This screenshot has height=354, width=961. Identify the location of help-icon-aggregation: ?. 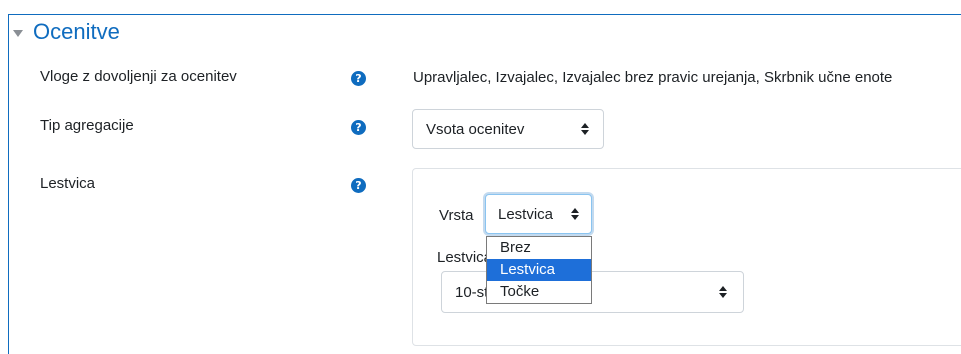
(358, 127).